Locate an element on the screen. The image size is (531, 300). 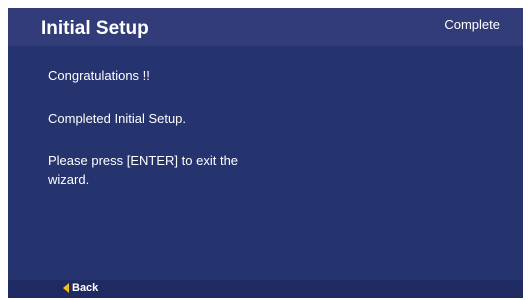
header-bar: Initial Setup Complete is located at coordinates (265, 27).